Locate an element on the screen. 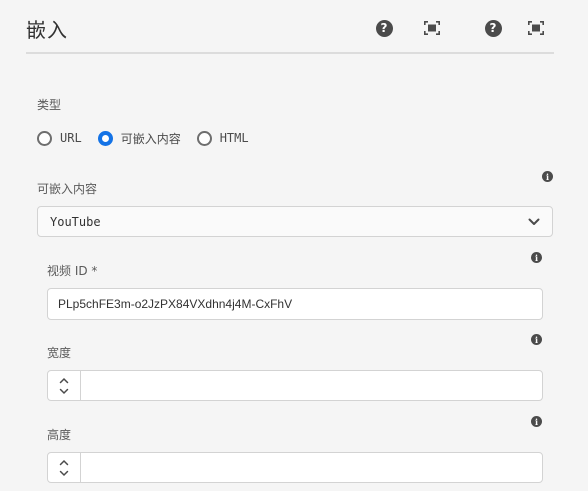 This screenshot has width=588, height=491. video-id-value: PLp5chFE3m-o2JzPX84VXdhn4j4M-CxFhV is located at coordinates (175, 304).